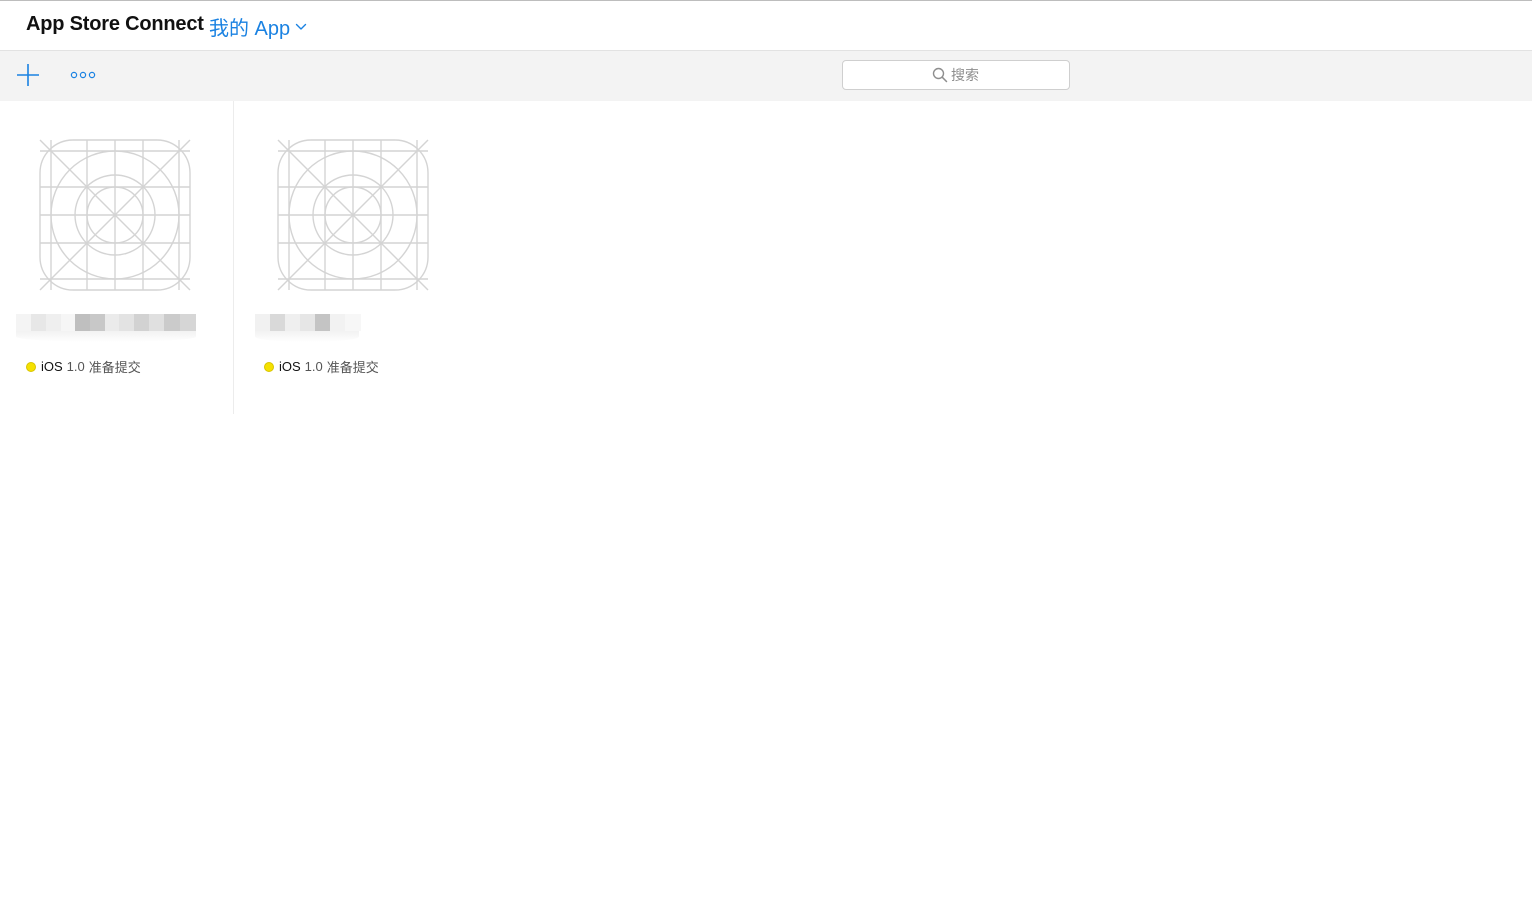 The width and height of the screenshot is (1532, 911). Describe the element at coordinates (115, 24) in the screenshot. I see `app-title: App Store Connect` at that location.